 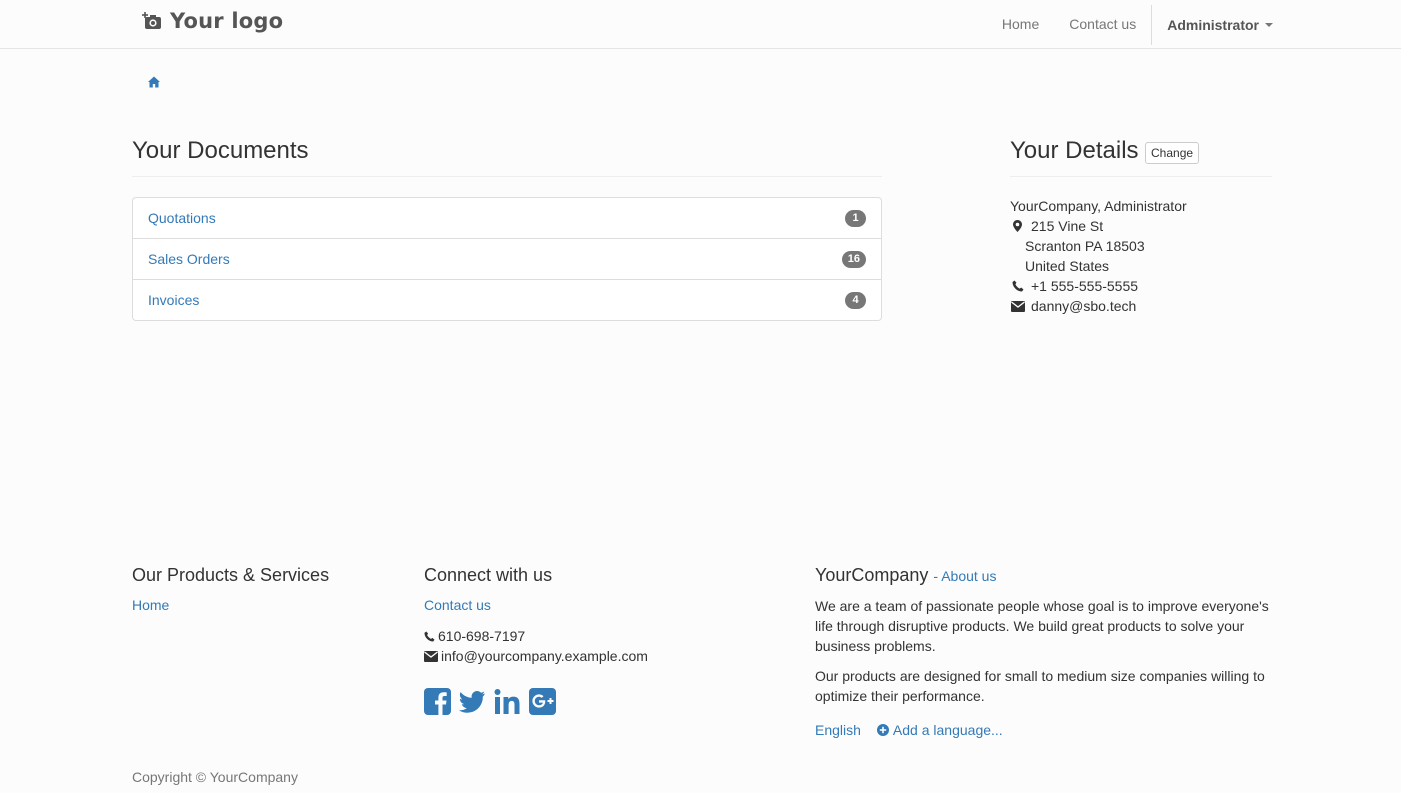 What do you see at coordinates (872, 575) in the screenshot?
I see `footer-company-name: YourCompany` at bounding box center [872, 575].